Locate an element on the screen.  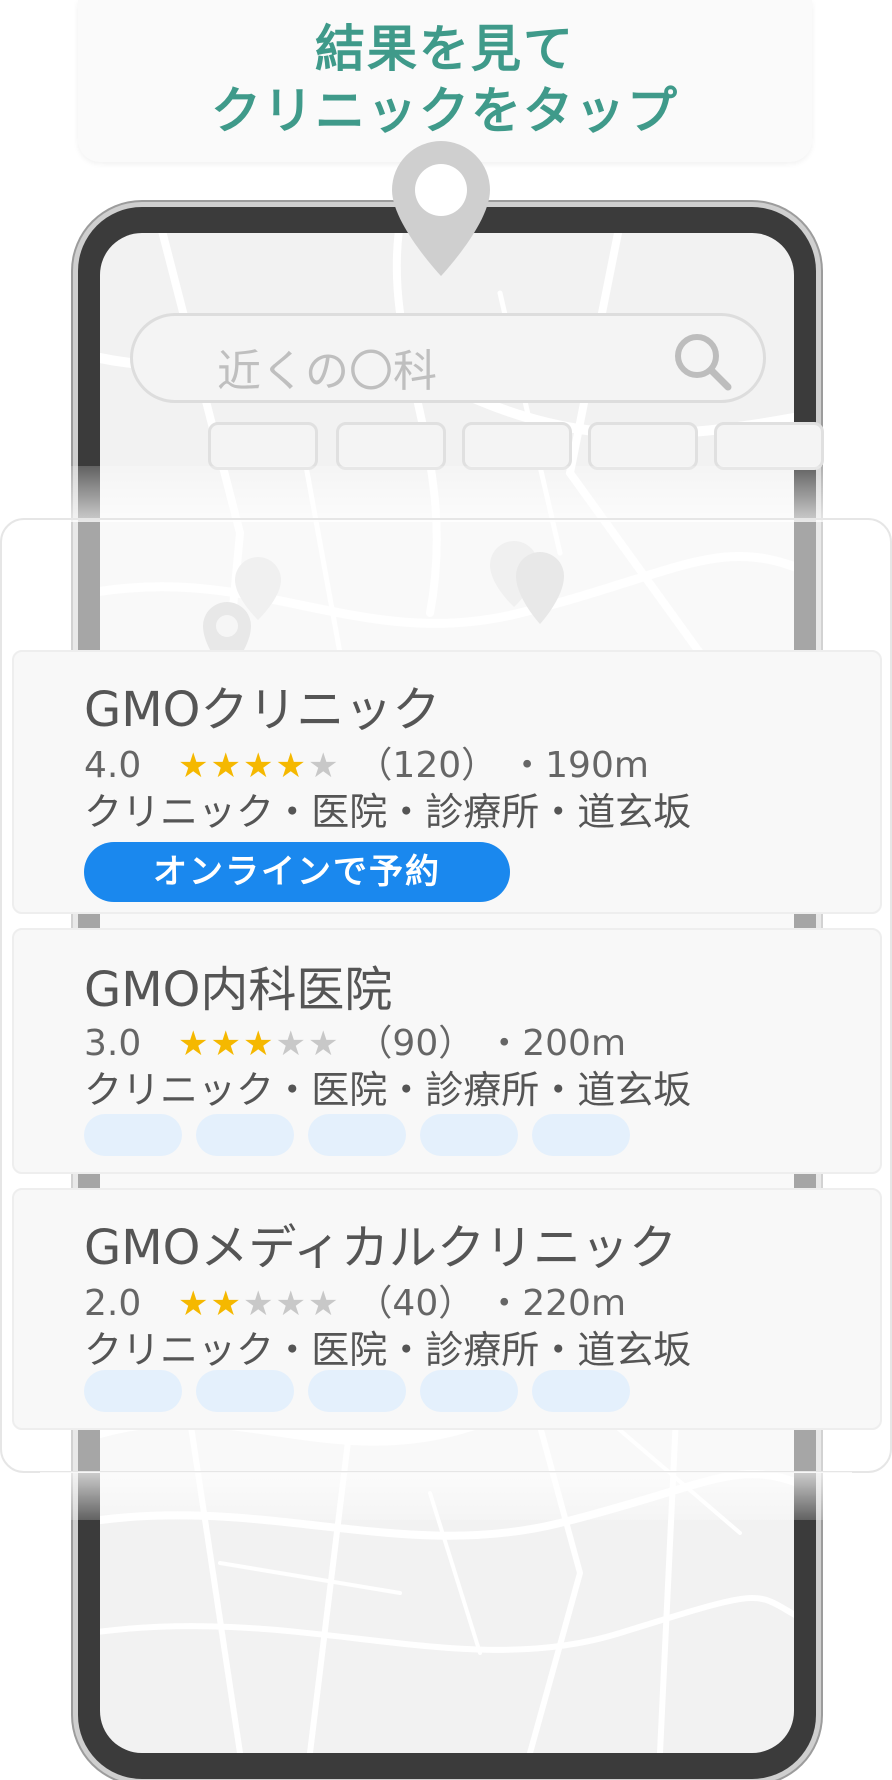
rating-row: 3.0 ★★★★★ （90） ・200m is located at coordinates (355, 1044).